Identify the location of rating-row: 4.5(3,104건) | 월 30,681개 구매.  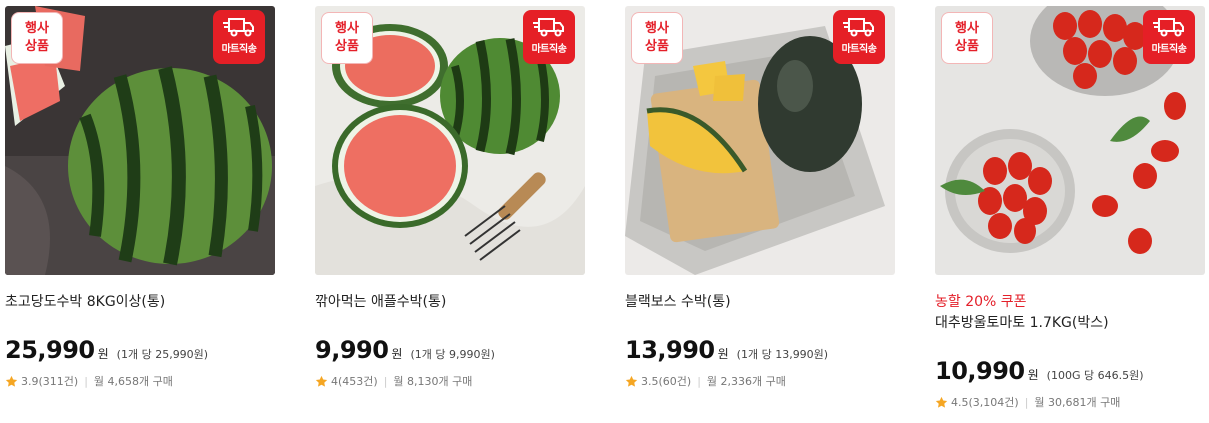
(1070, 402).